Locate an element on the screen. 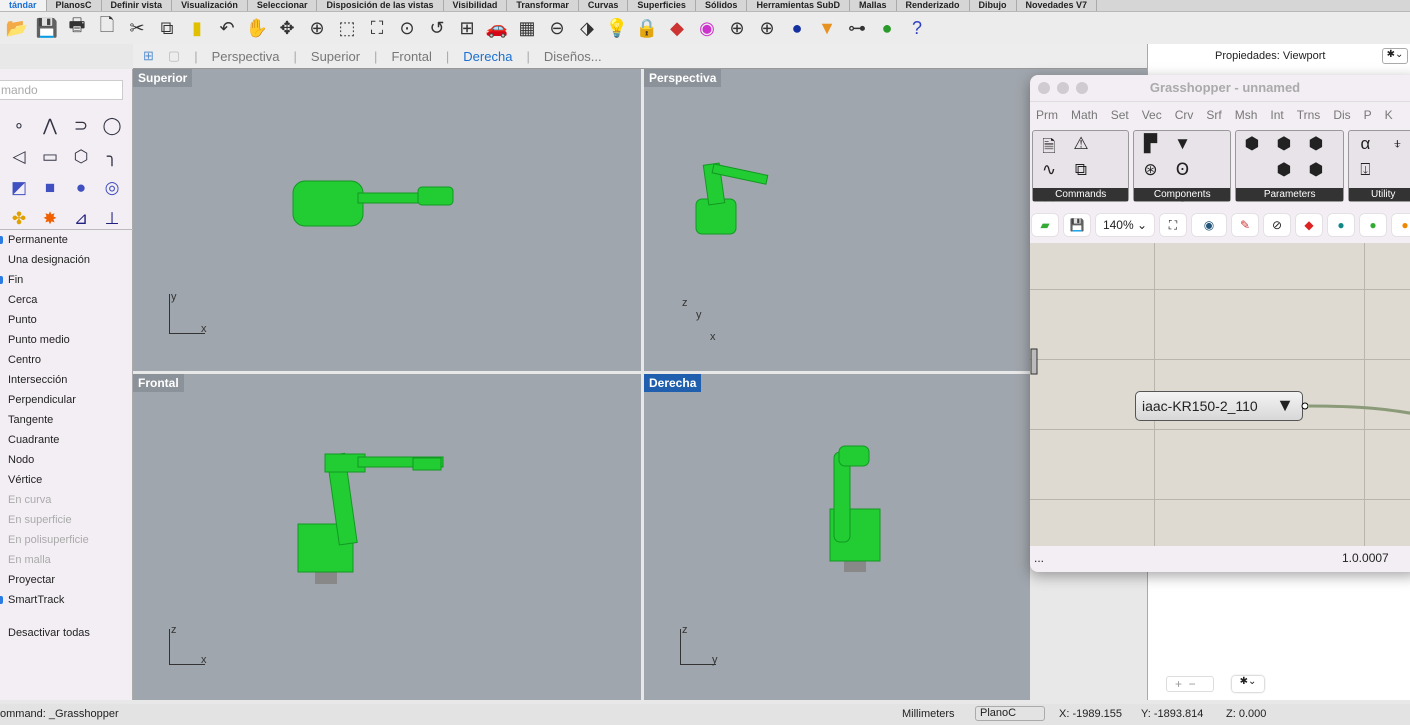 This screenshot has width=1410, height=725. zoom-selected-icon: ⊙ is located at coordinates (407, 28).